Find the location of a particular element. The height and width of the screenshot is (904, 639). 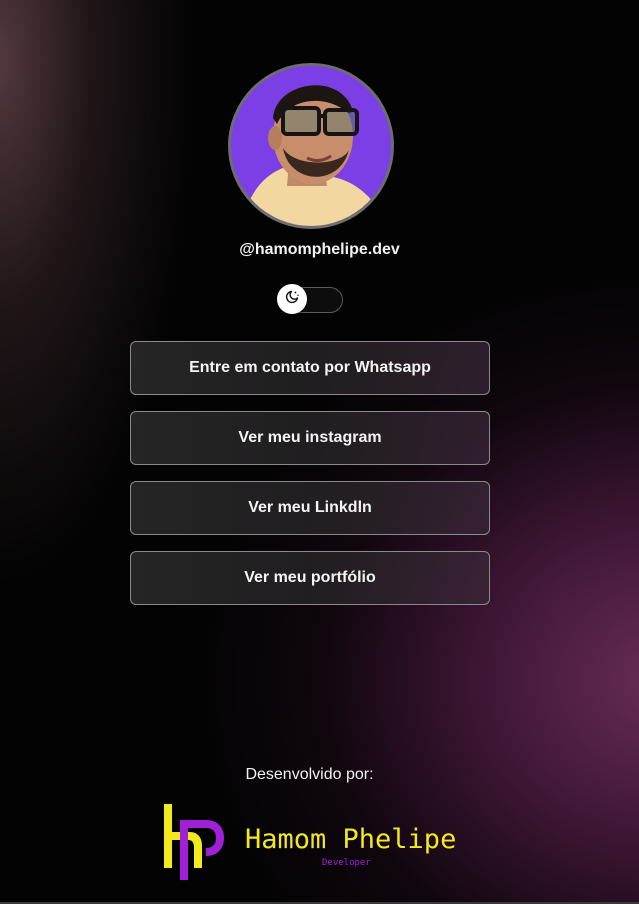

instagram-button: Ver meu instagram is located at coordinates (310, 438).